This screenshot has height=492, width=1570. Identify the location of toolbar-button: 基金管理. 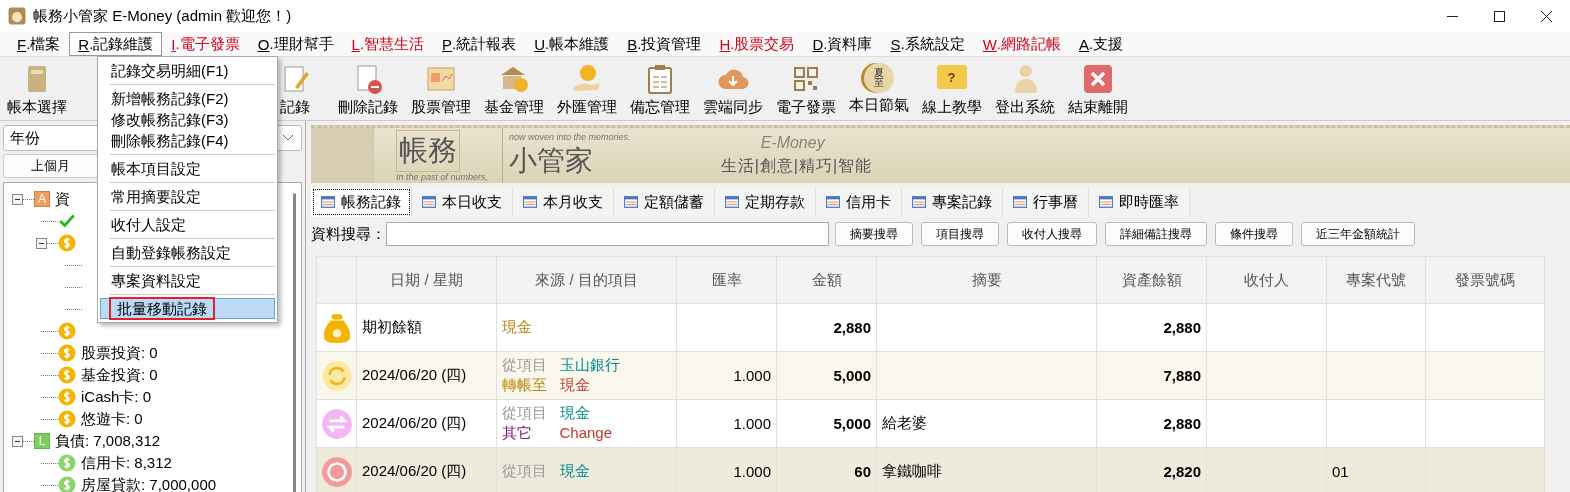
(513, 88).